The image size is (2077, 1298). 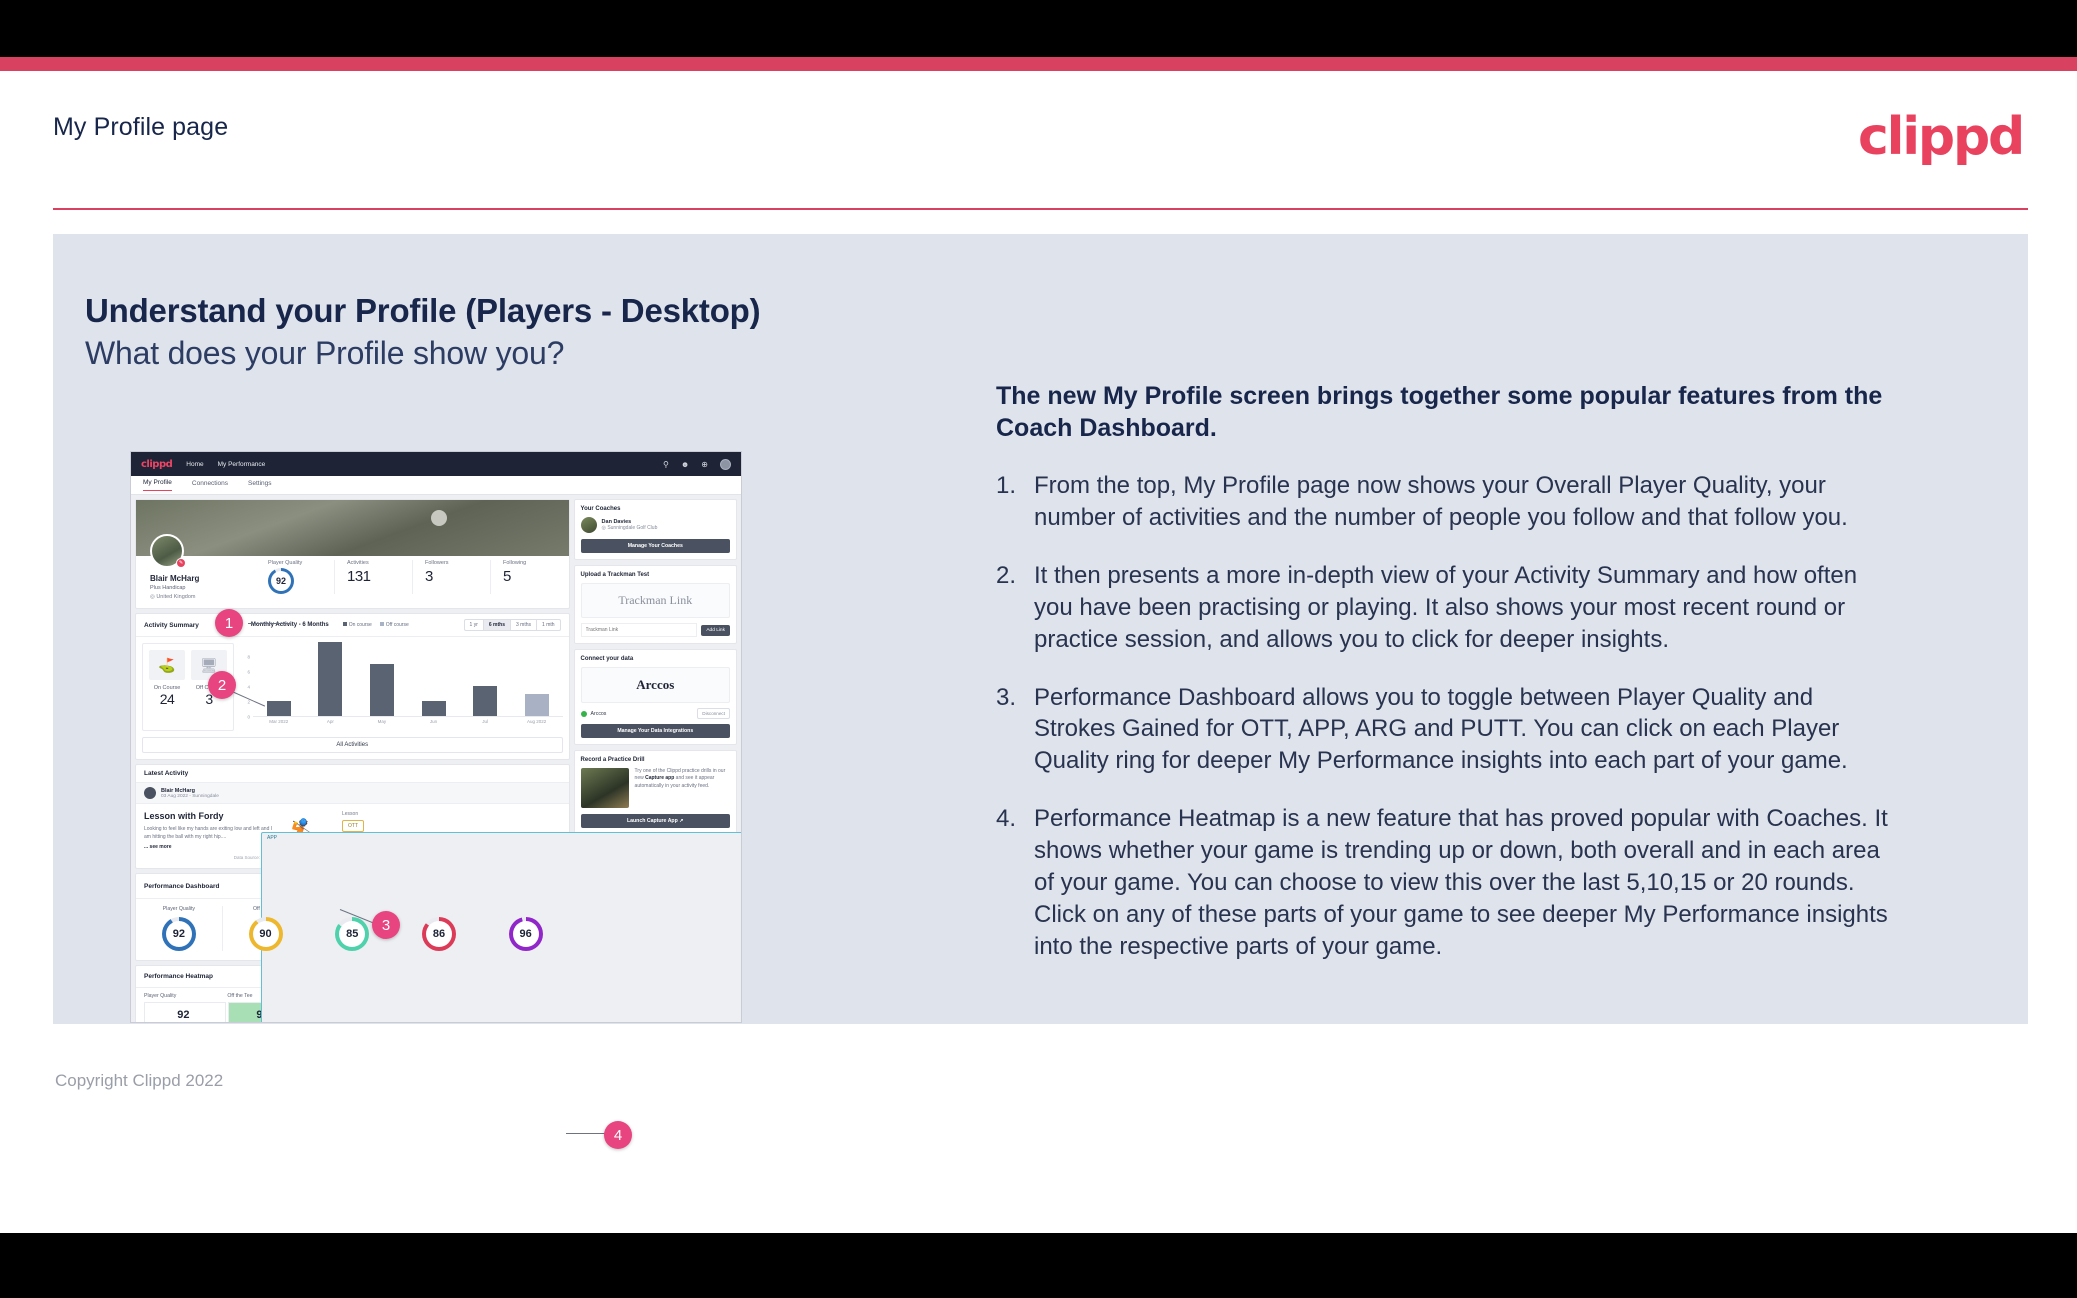 What do you see at coordinates (666, 464) in the screenshot?
I see `search-icon: ⚲` at bounding box center [666, 464].